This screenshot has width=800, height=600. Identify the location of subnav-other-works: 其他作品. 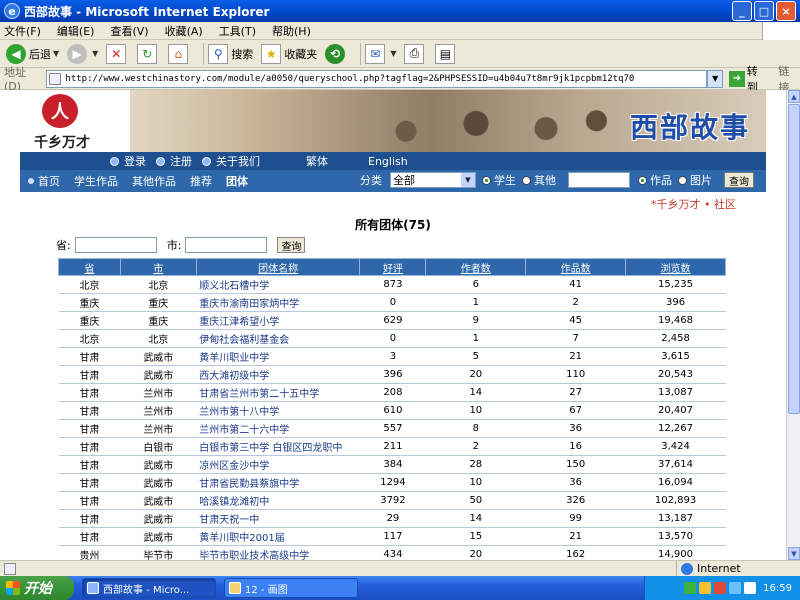
(154, 181).